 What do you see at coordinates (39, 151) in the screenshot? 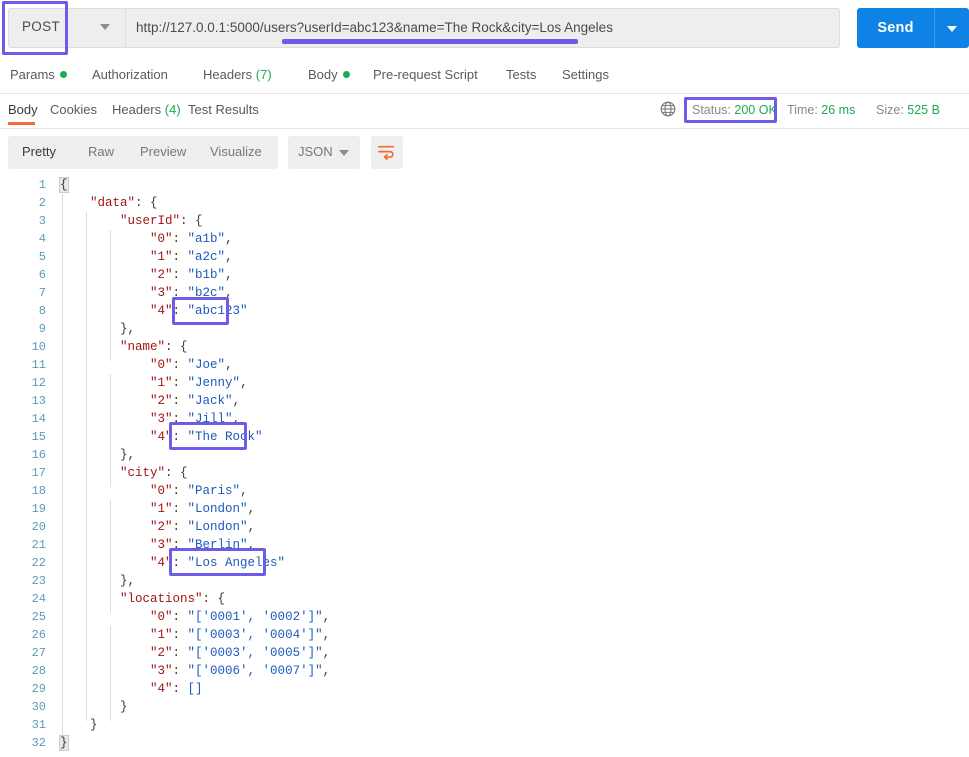
I see `format-pretty-button: Pretty` at bounding box center [39, 151].